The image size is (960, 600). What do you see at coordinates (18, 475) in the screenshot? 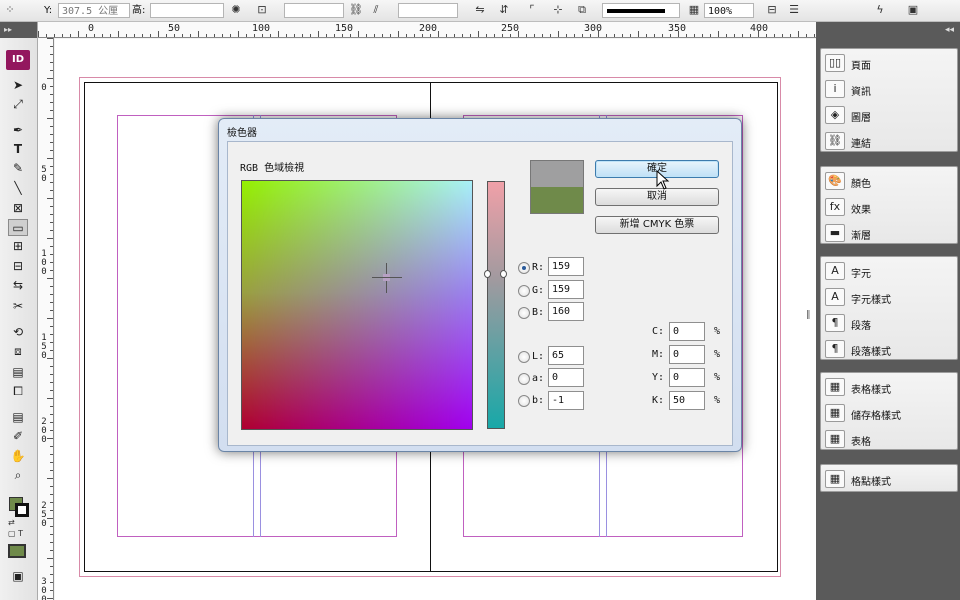
I see `zoom-tool-icon: ⌕` at bounding box center [18, 475].